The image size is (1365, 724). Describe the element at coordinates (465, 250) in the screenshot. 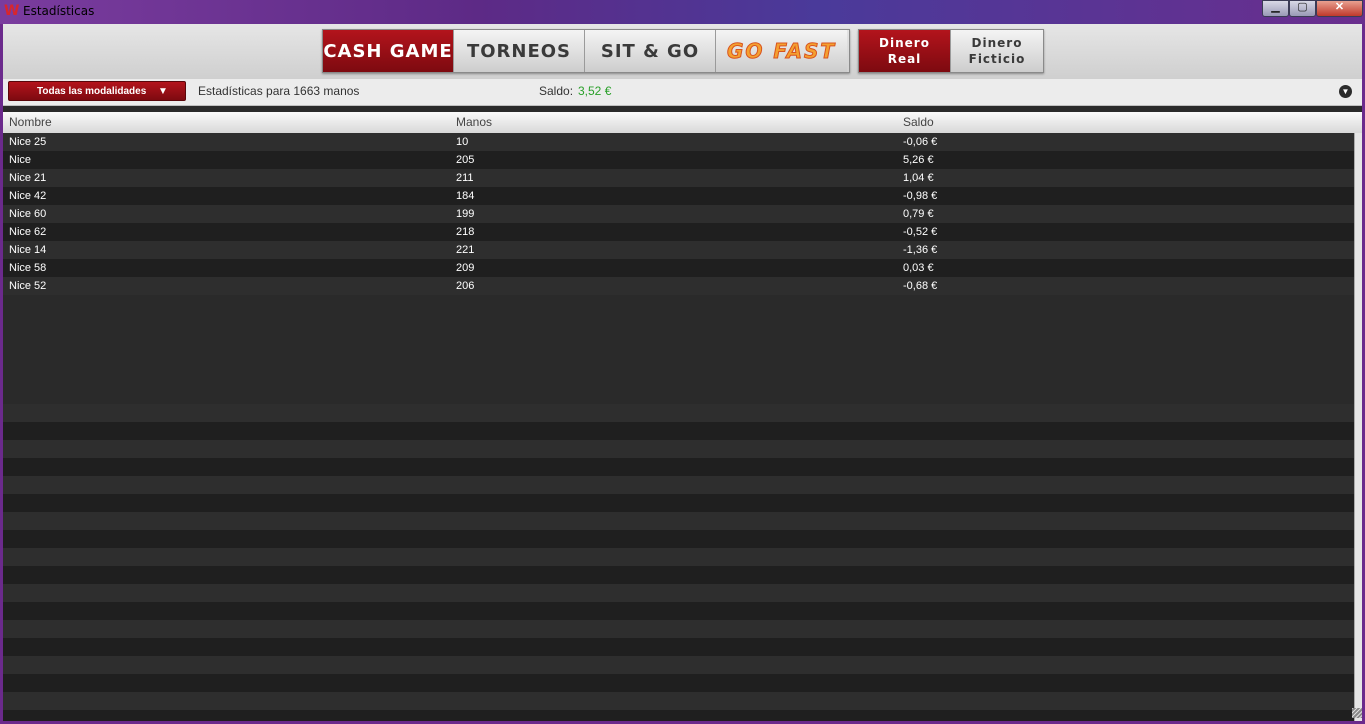

I see `cell-manos: 221` at that location.